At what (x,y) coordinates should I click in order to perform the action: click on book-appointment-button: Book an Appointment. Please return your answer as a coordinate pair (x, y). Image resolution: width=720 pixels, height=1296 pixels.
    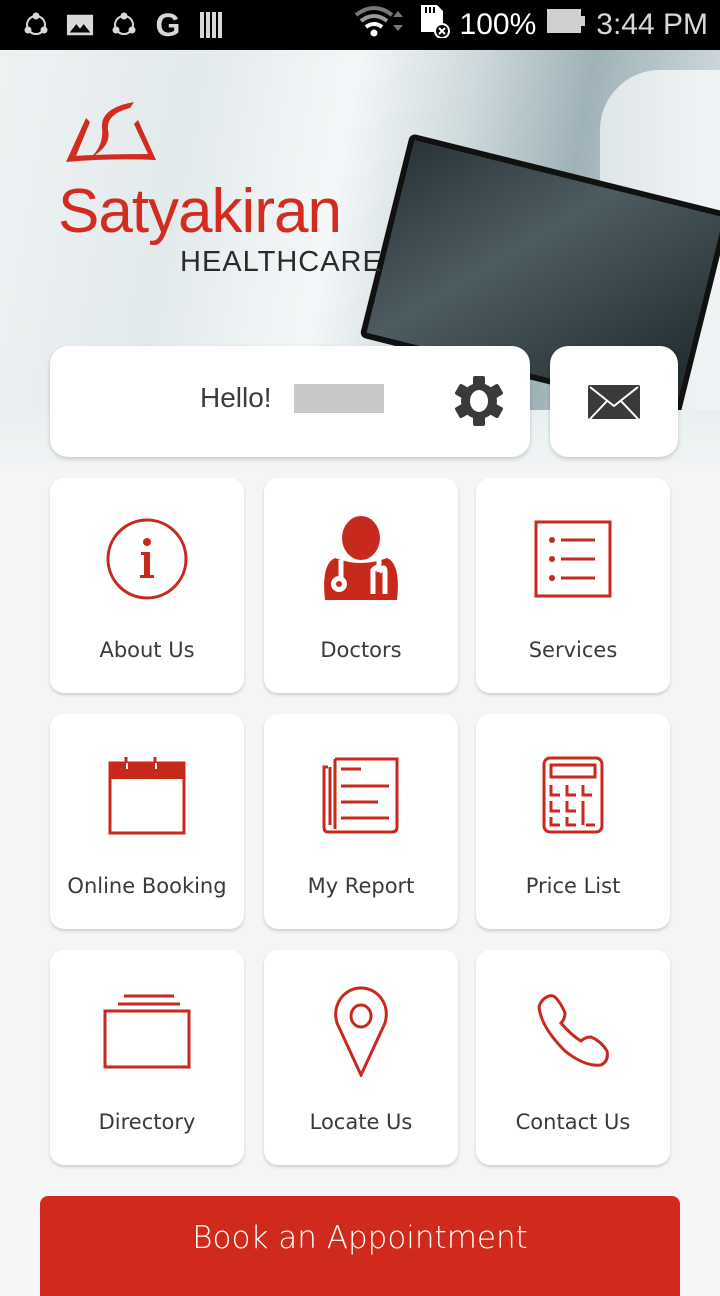
    Looking at the image, I should click on (360, 1246).